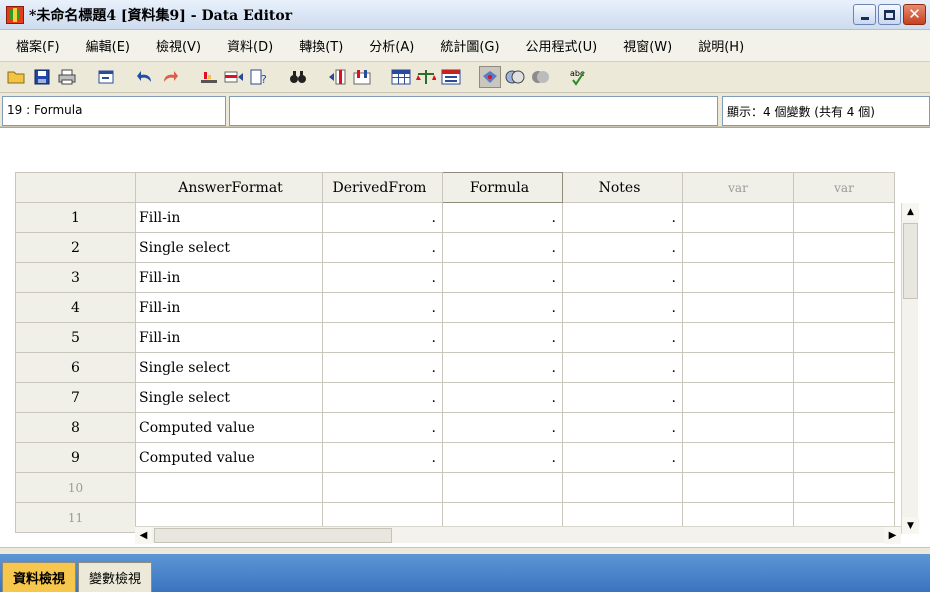 Image resolution: width=930 pixels, height=592 pixels. What do you see at coordinates (502, 187) in the screenshot?
I see `column-header-formula: Formula` at bounding box center [502, 187].